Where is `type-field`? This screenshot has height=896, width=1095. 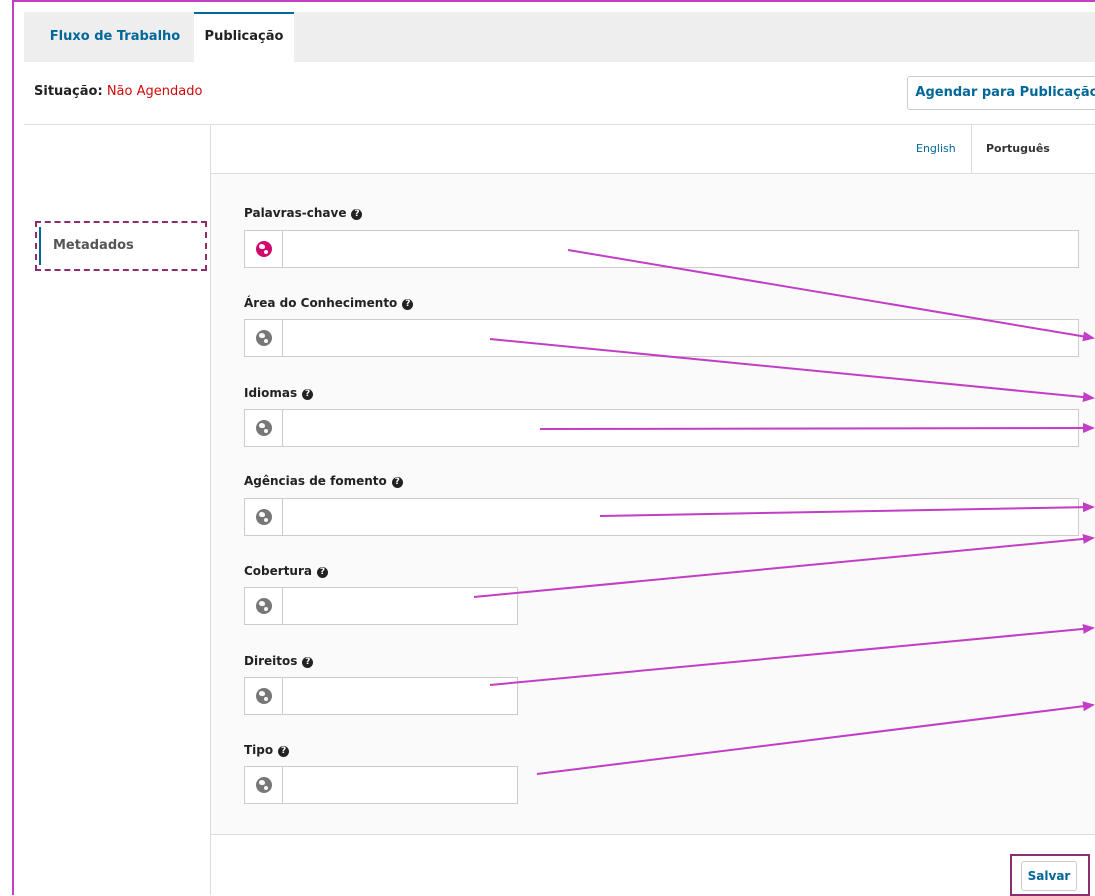
type-field is located at coordinates (381, 785).